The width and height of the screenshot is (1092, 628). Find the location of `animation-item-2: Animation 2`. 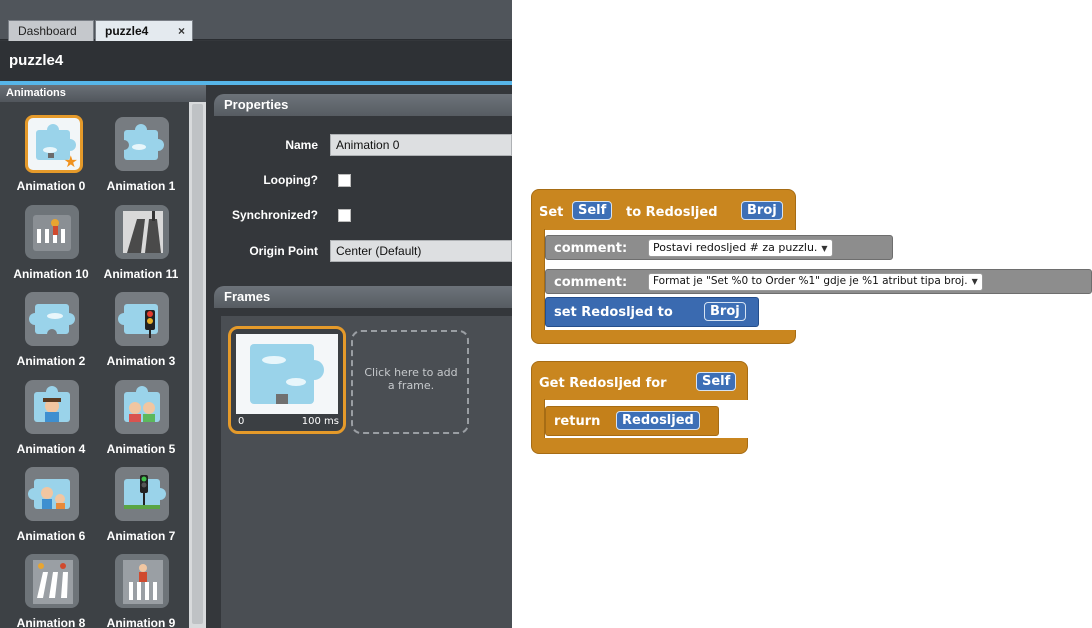

animation-item-2: Animation 2 is located at coordinates (51, 335).